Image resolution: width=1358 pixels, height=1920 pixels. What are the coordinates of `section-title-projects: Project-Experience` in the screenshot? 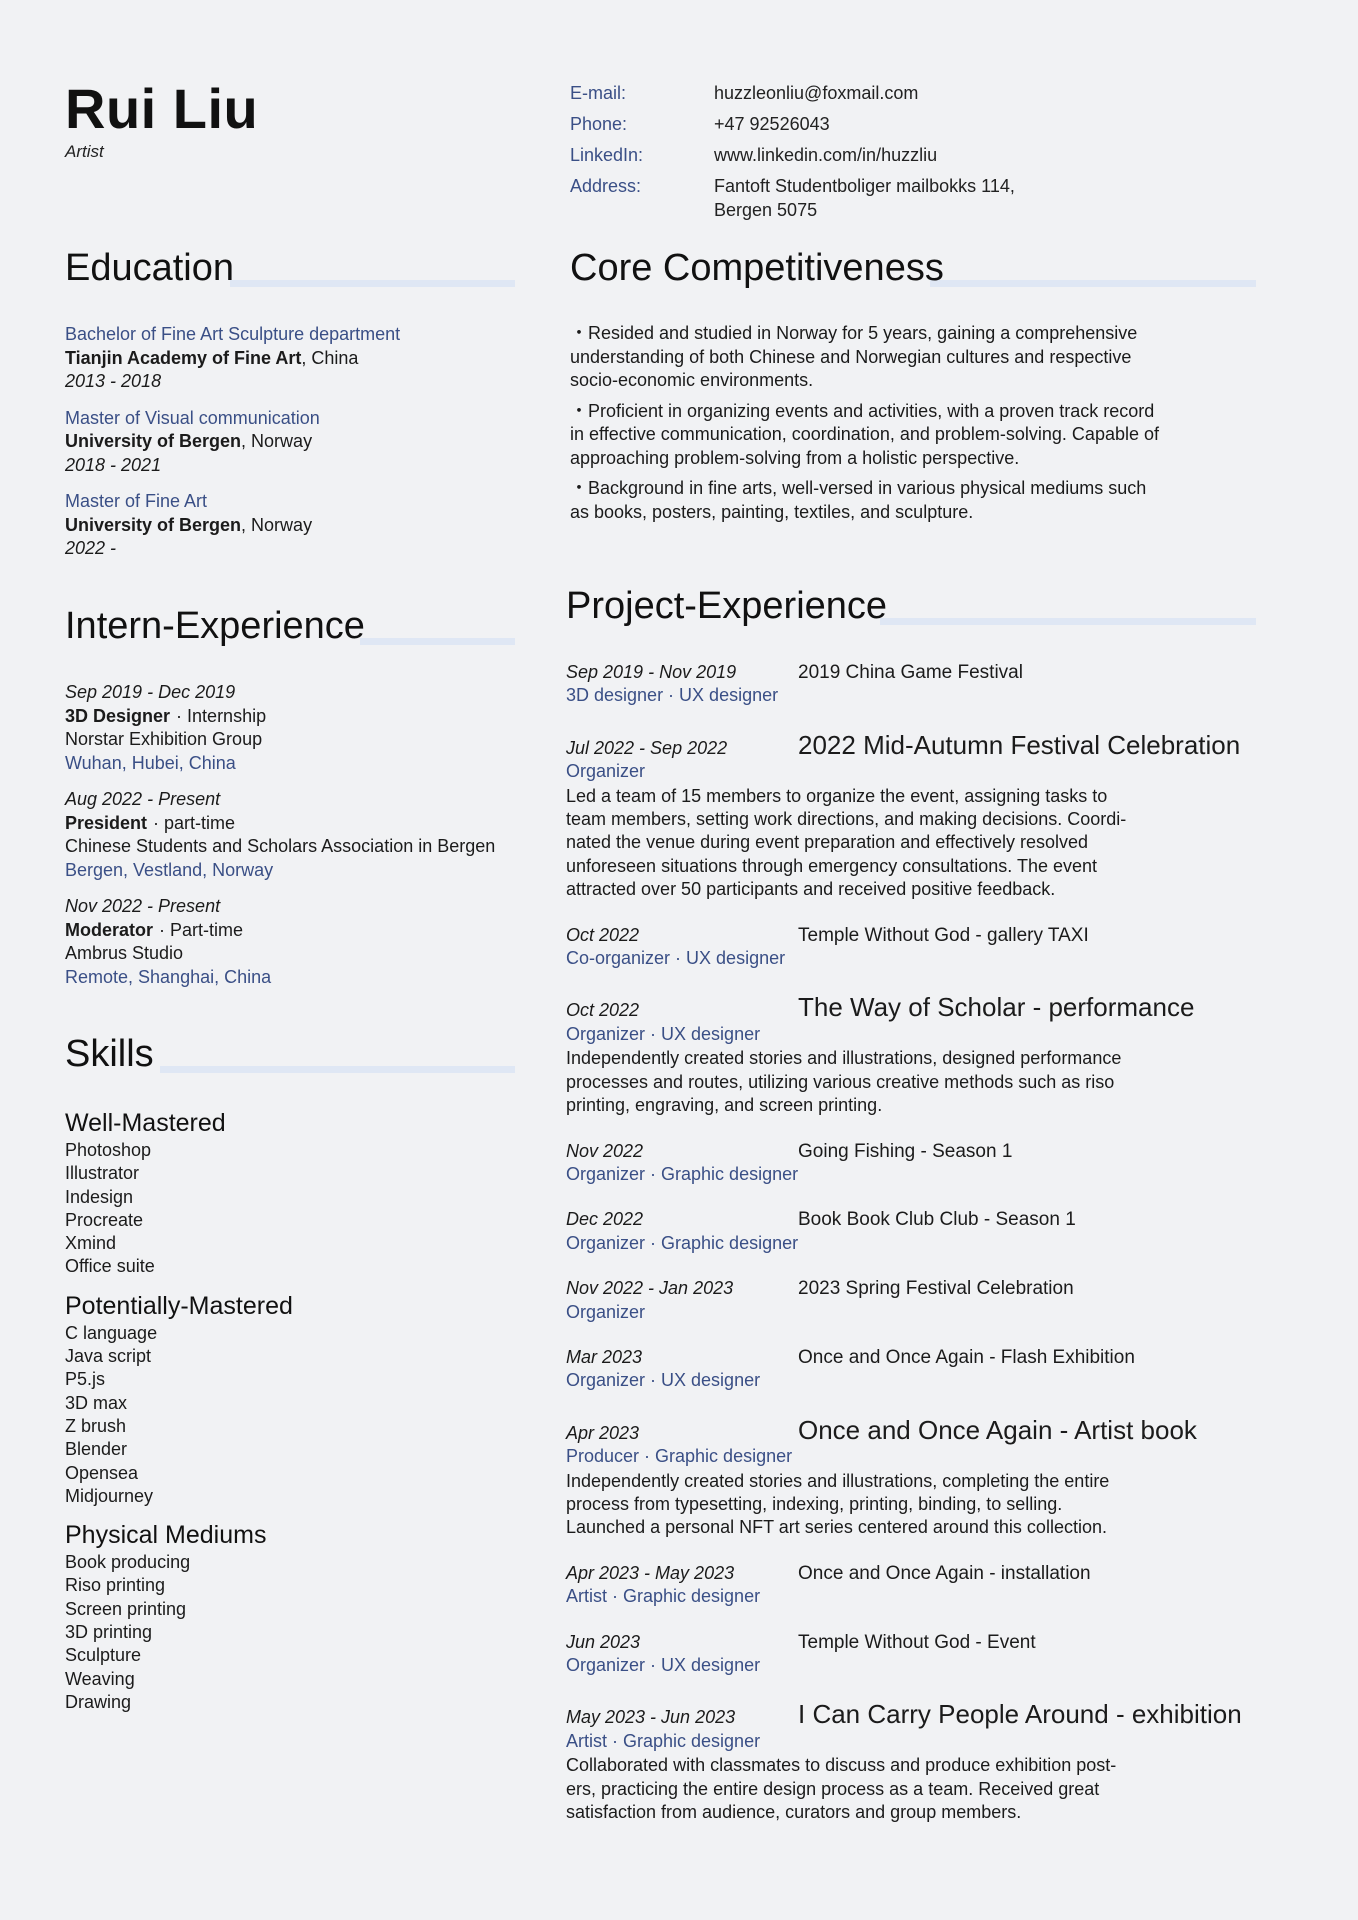 It's located at (727, 606).